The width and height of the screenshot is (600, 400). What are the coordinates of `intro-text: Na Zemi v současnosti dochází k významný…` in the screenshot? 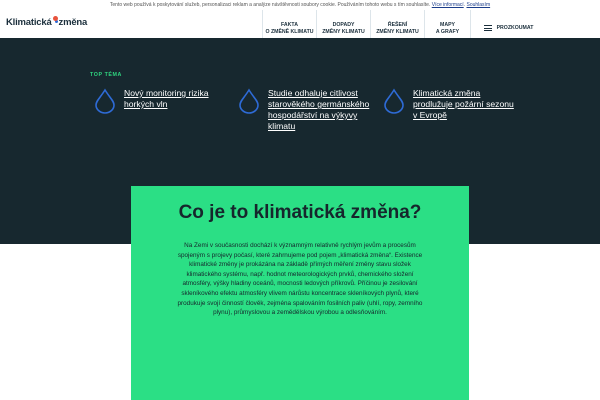 It's located at (300, 279).